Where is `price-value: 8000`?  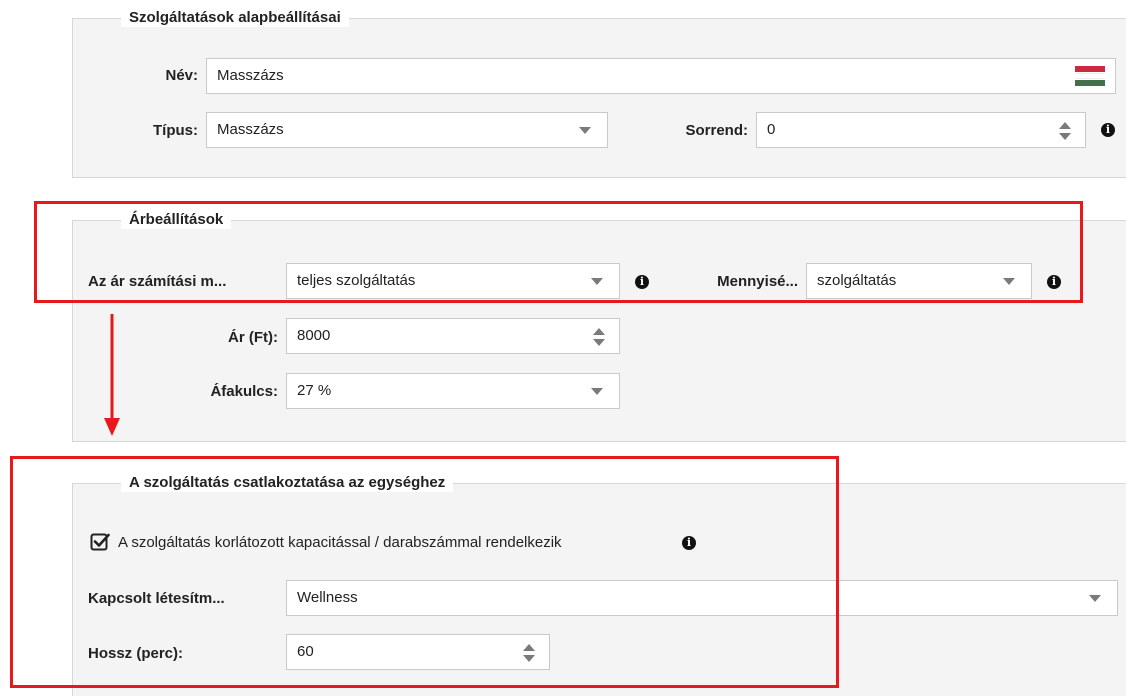
price-value: 8000 is located at coordinates (314, 335).